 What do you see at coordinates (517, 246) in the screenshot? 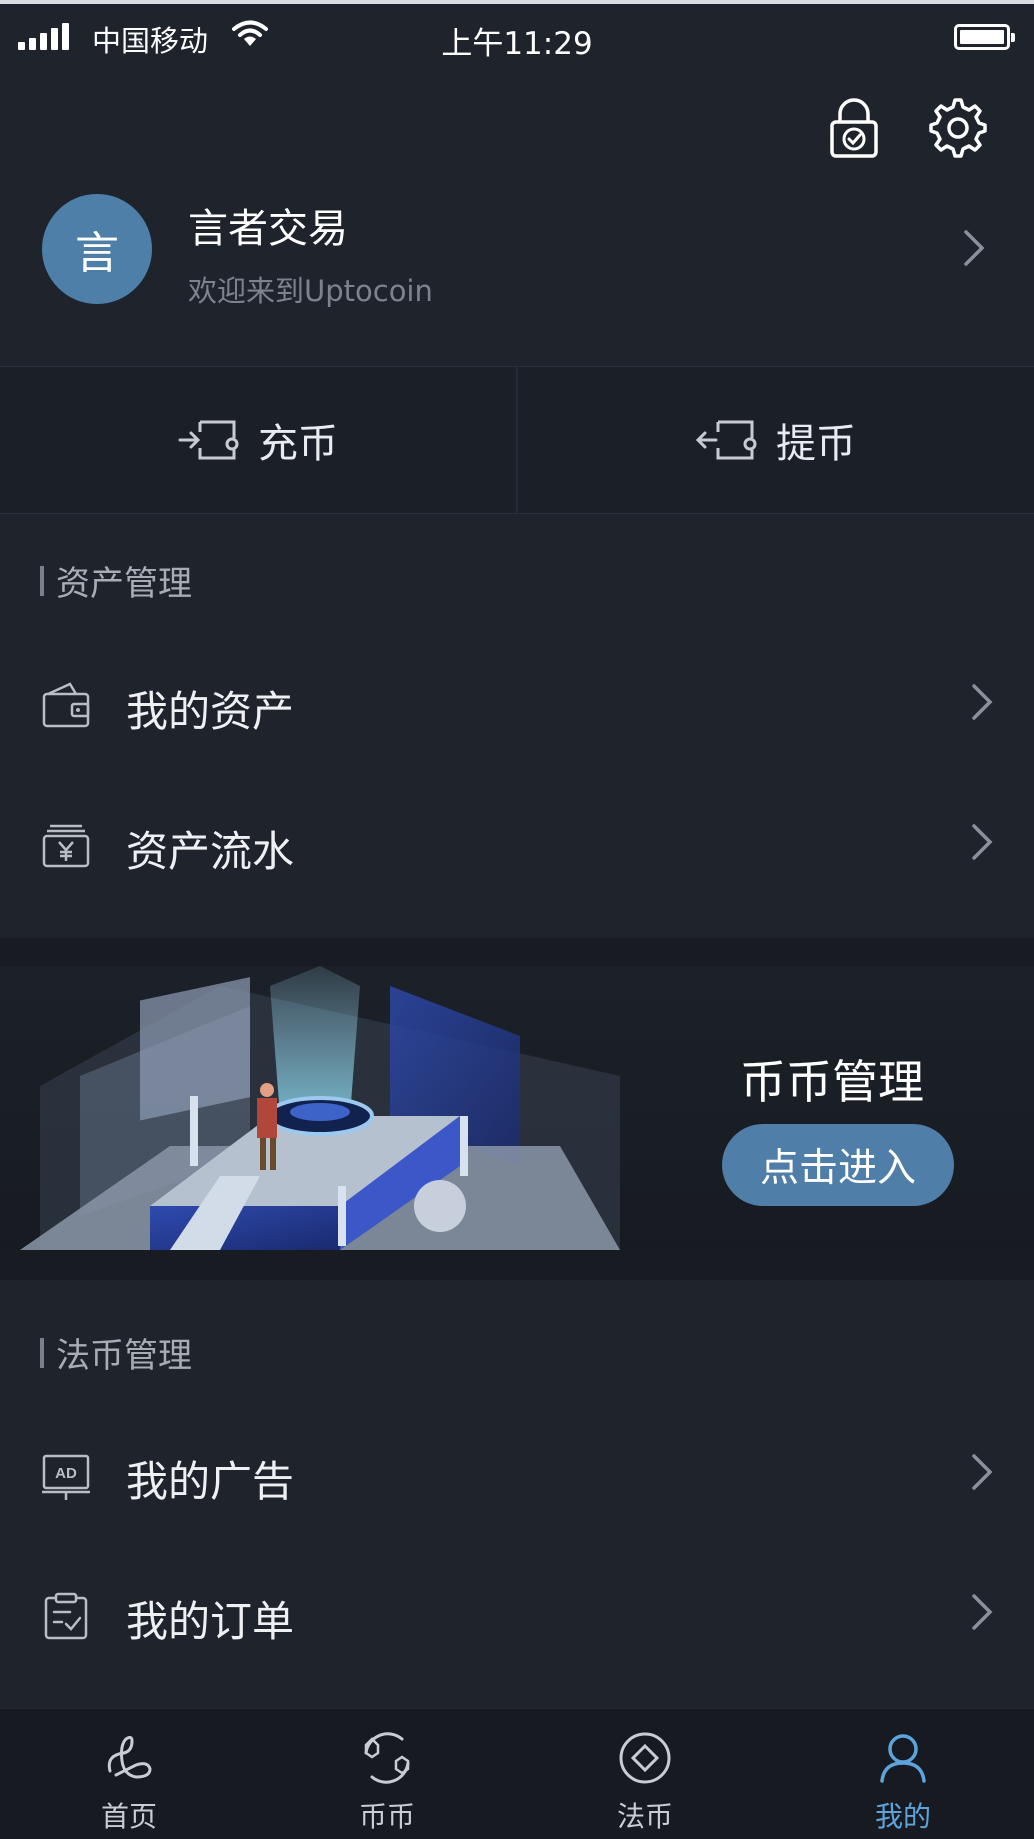
I see `profile-row: 言 言者交易 欢迎来到Uptocoin` at bounding box center [517, 246].